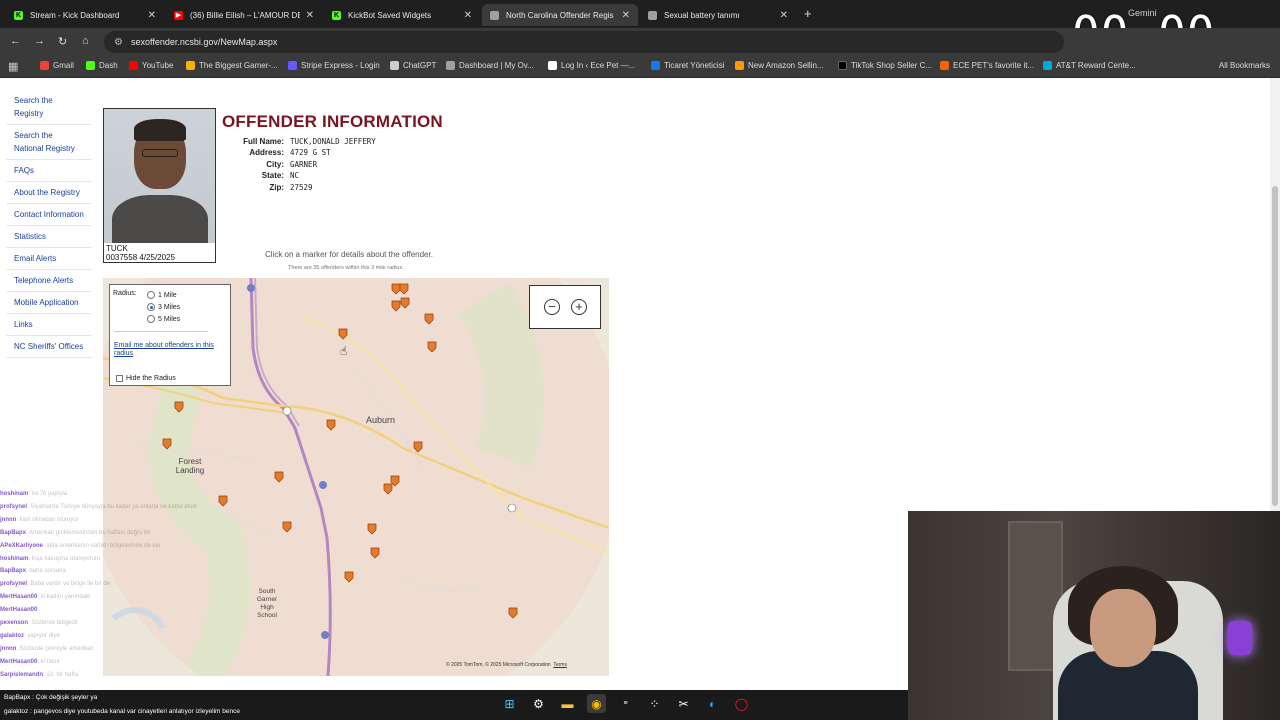 The width and height of the screenshot is (1280, 720). What do you see at coordinates (162, 295) in the screenshot?
I see `radius-1-mile: 1 Mile` at bounding box center [162, 295].